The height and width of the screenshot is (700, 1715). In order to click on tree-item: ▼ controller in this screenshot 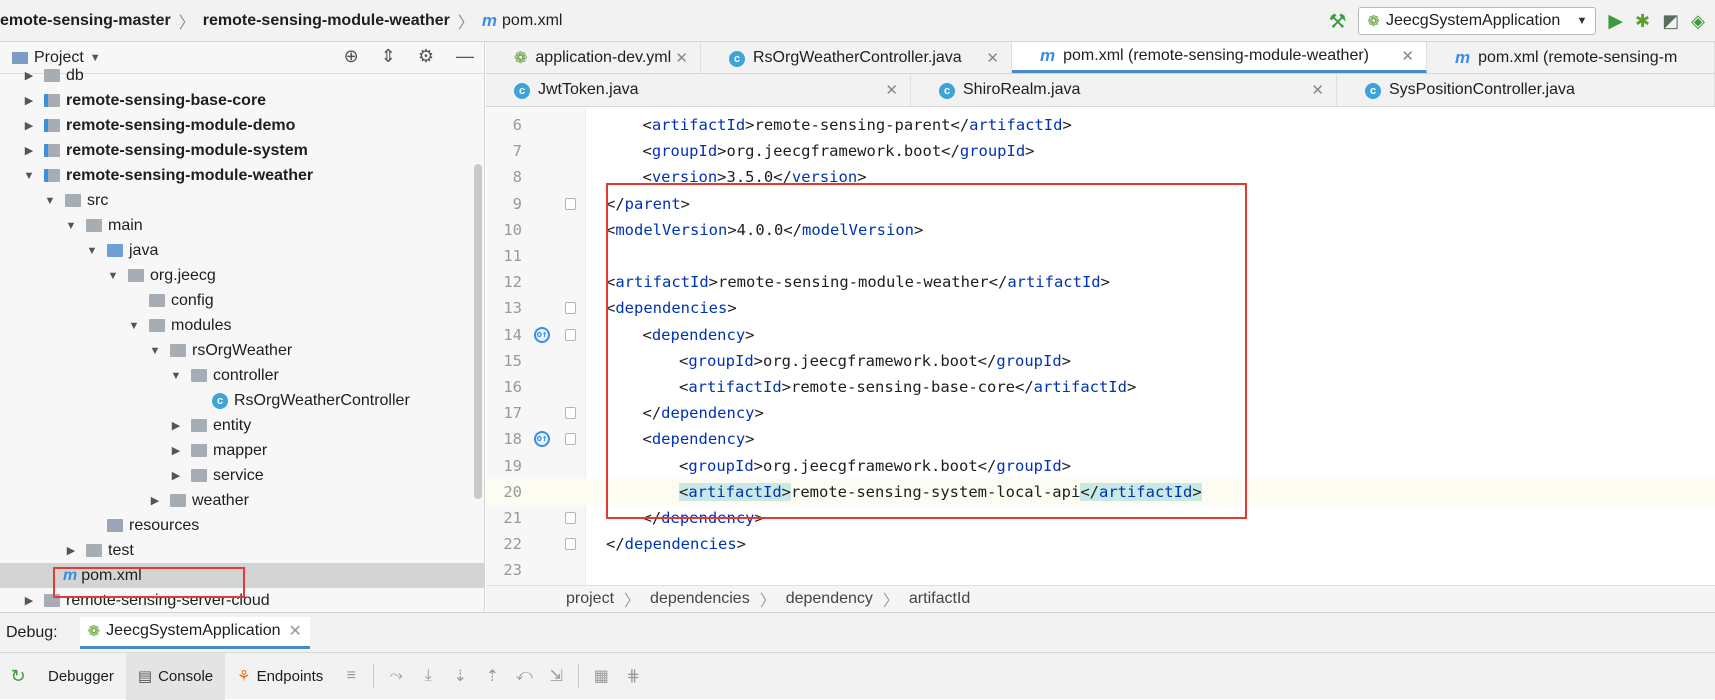, I will do `click(242, 375)`.